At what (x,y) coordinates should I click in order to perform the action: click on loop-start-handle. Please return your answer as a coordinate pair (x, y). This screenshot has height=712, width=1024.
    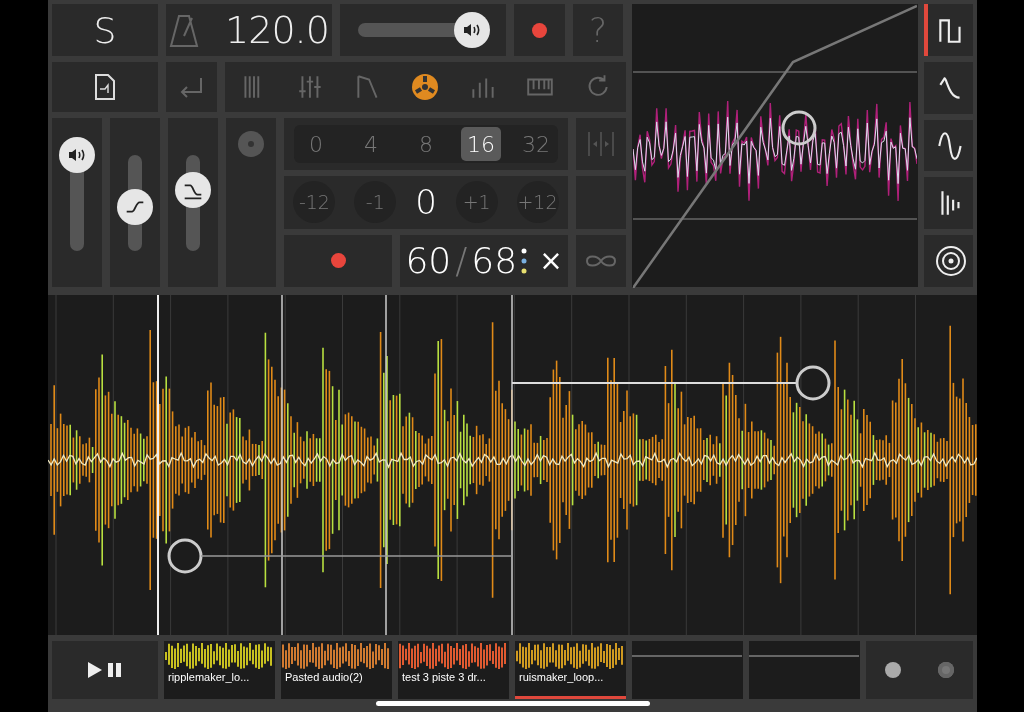
    Looking at the image, I should click on (340, 556).